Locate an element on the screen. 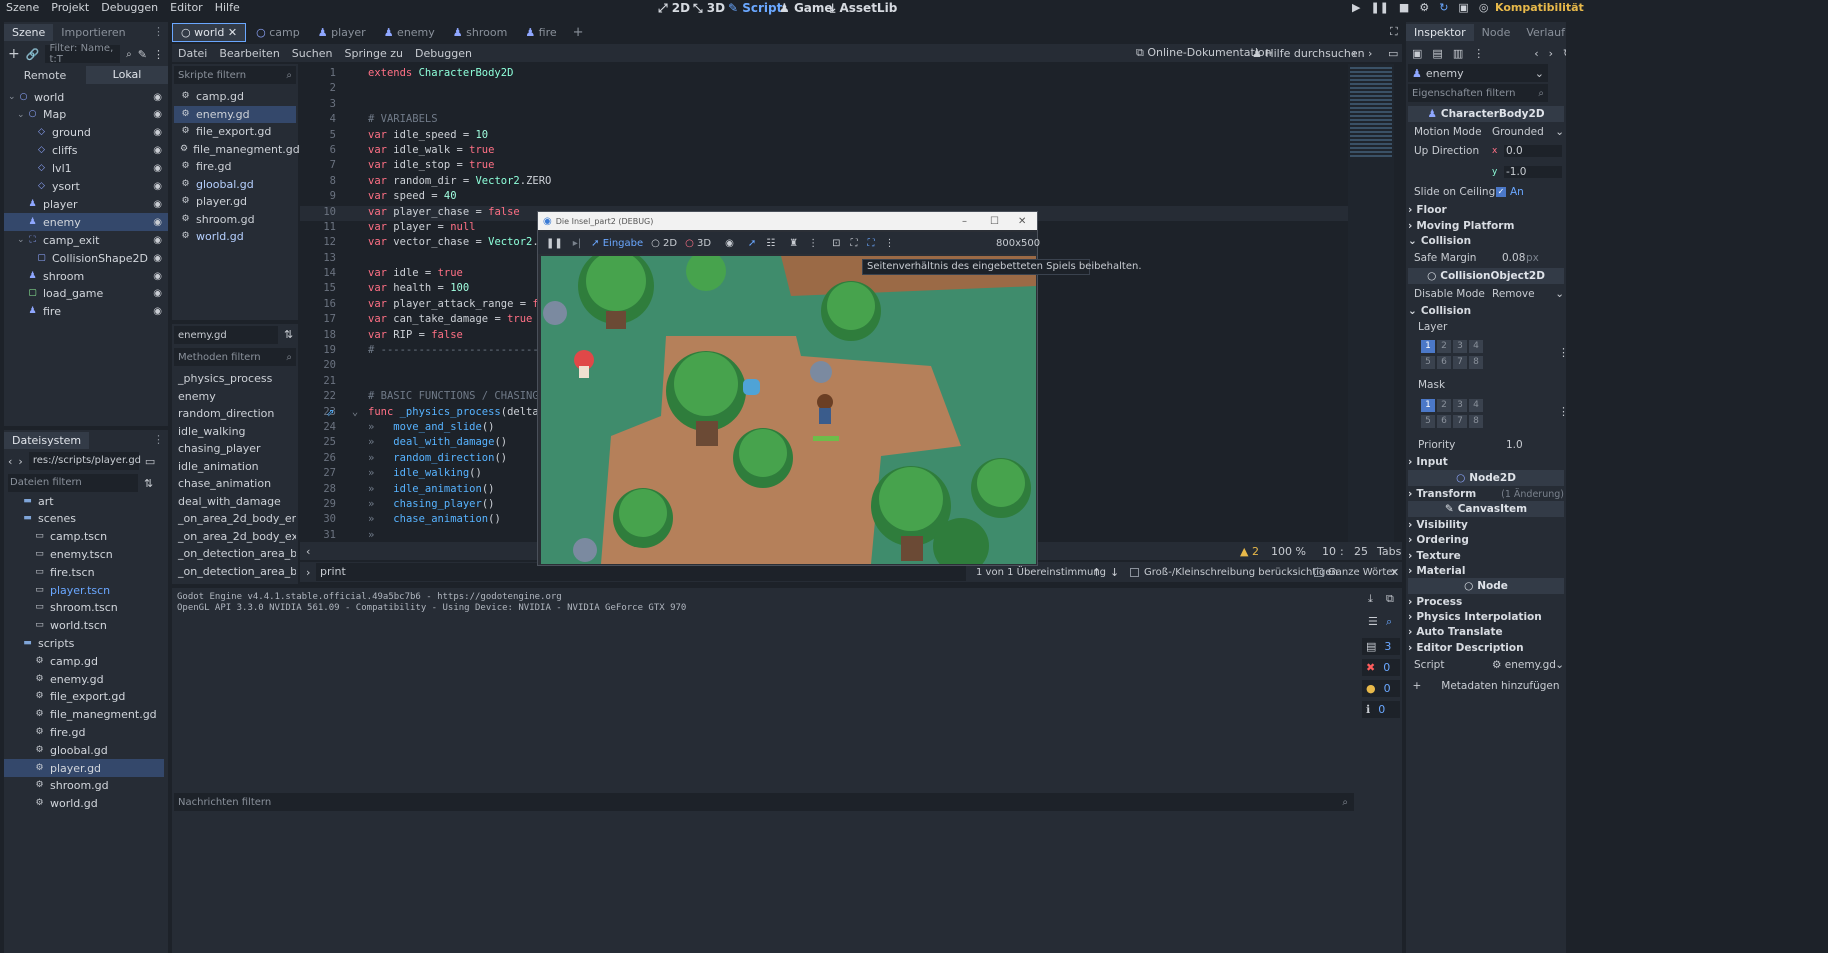  mode-3d-game-button: ○ 3D is located at coordinates (698, 243).